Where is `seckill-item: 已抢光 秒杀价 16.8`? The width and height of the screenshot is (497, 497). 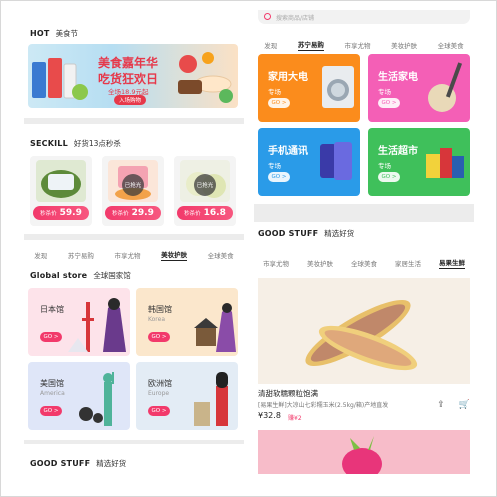
seckill-item: 已抢光 秒杀价 16.8 is located at coordinates (205, 191).